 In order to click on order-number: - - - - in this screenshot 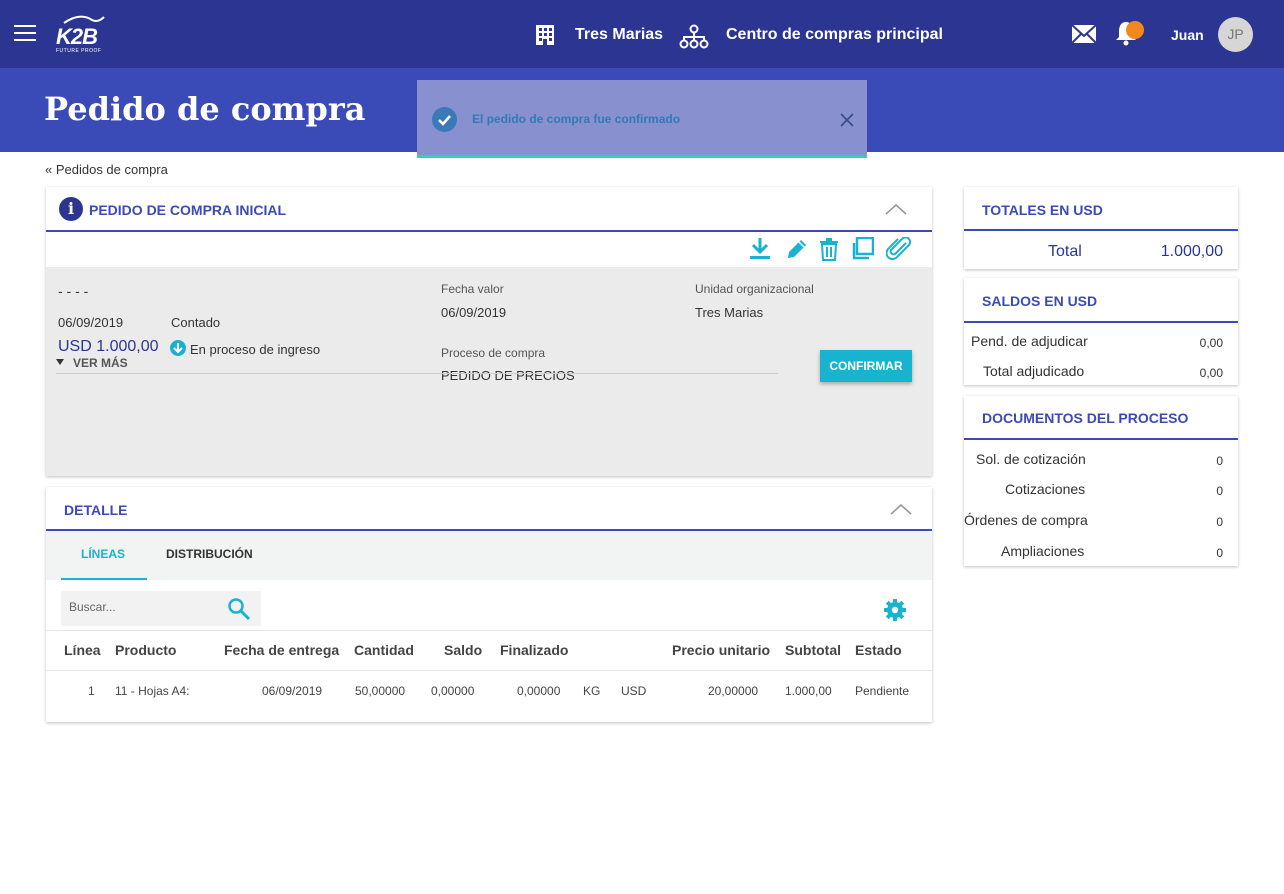, I will do `click(73, 291)`.